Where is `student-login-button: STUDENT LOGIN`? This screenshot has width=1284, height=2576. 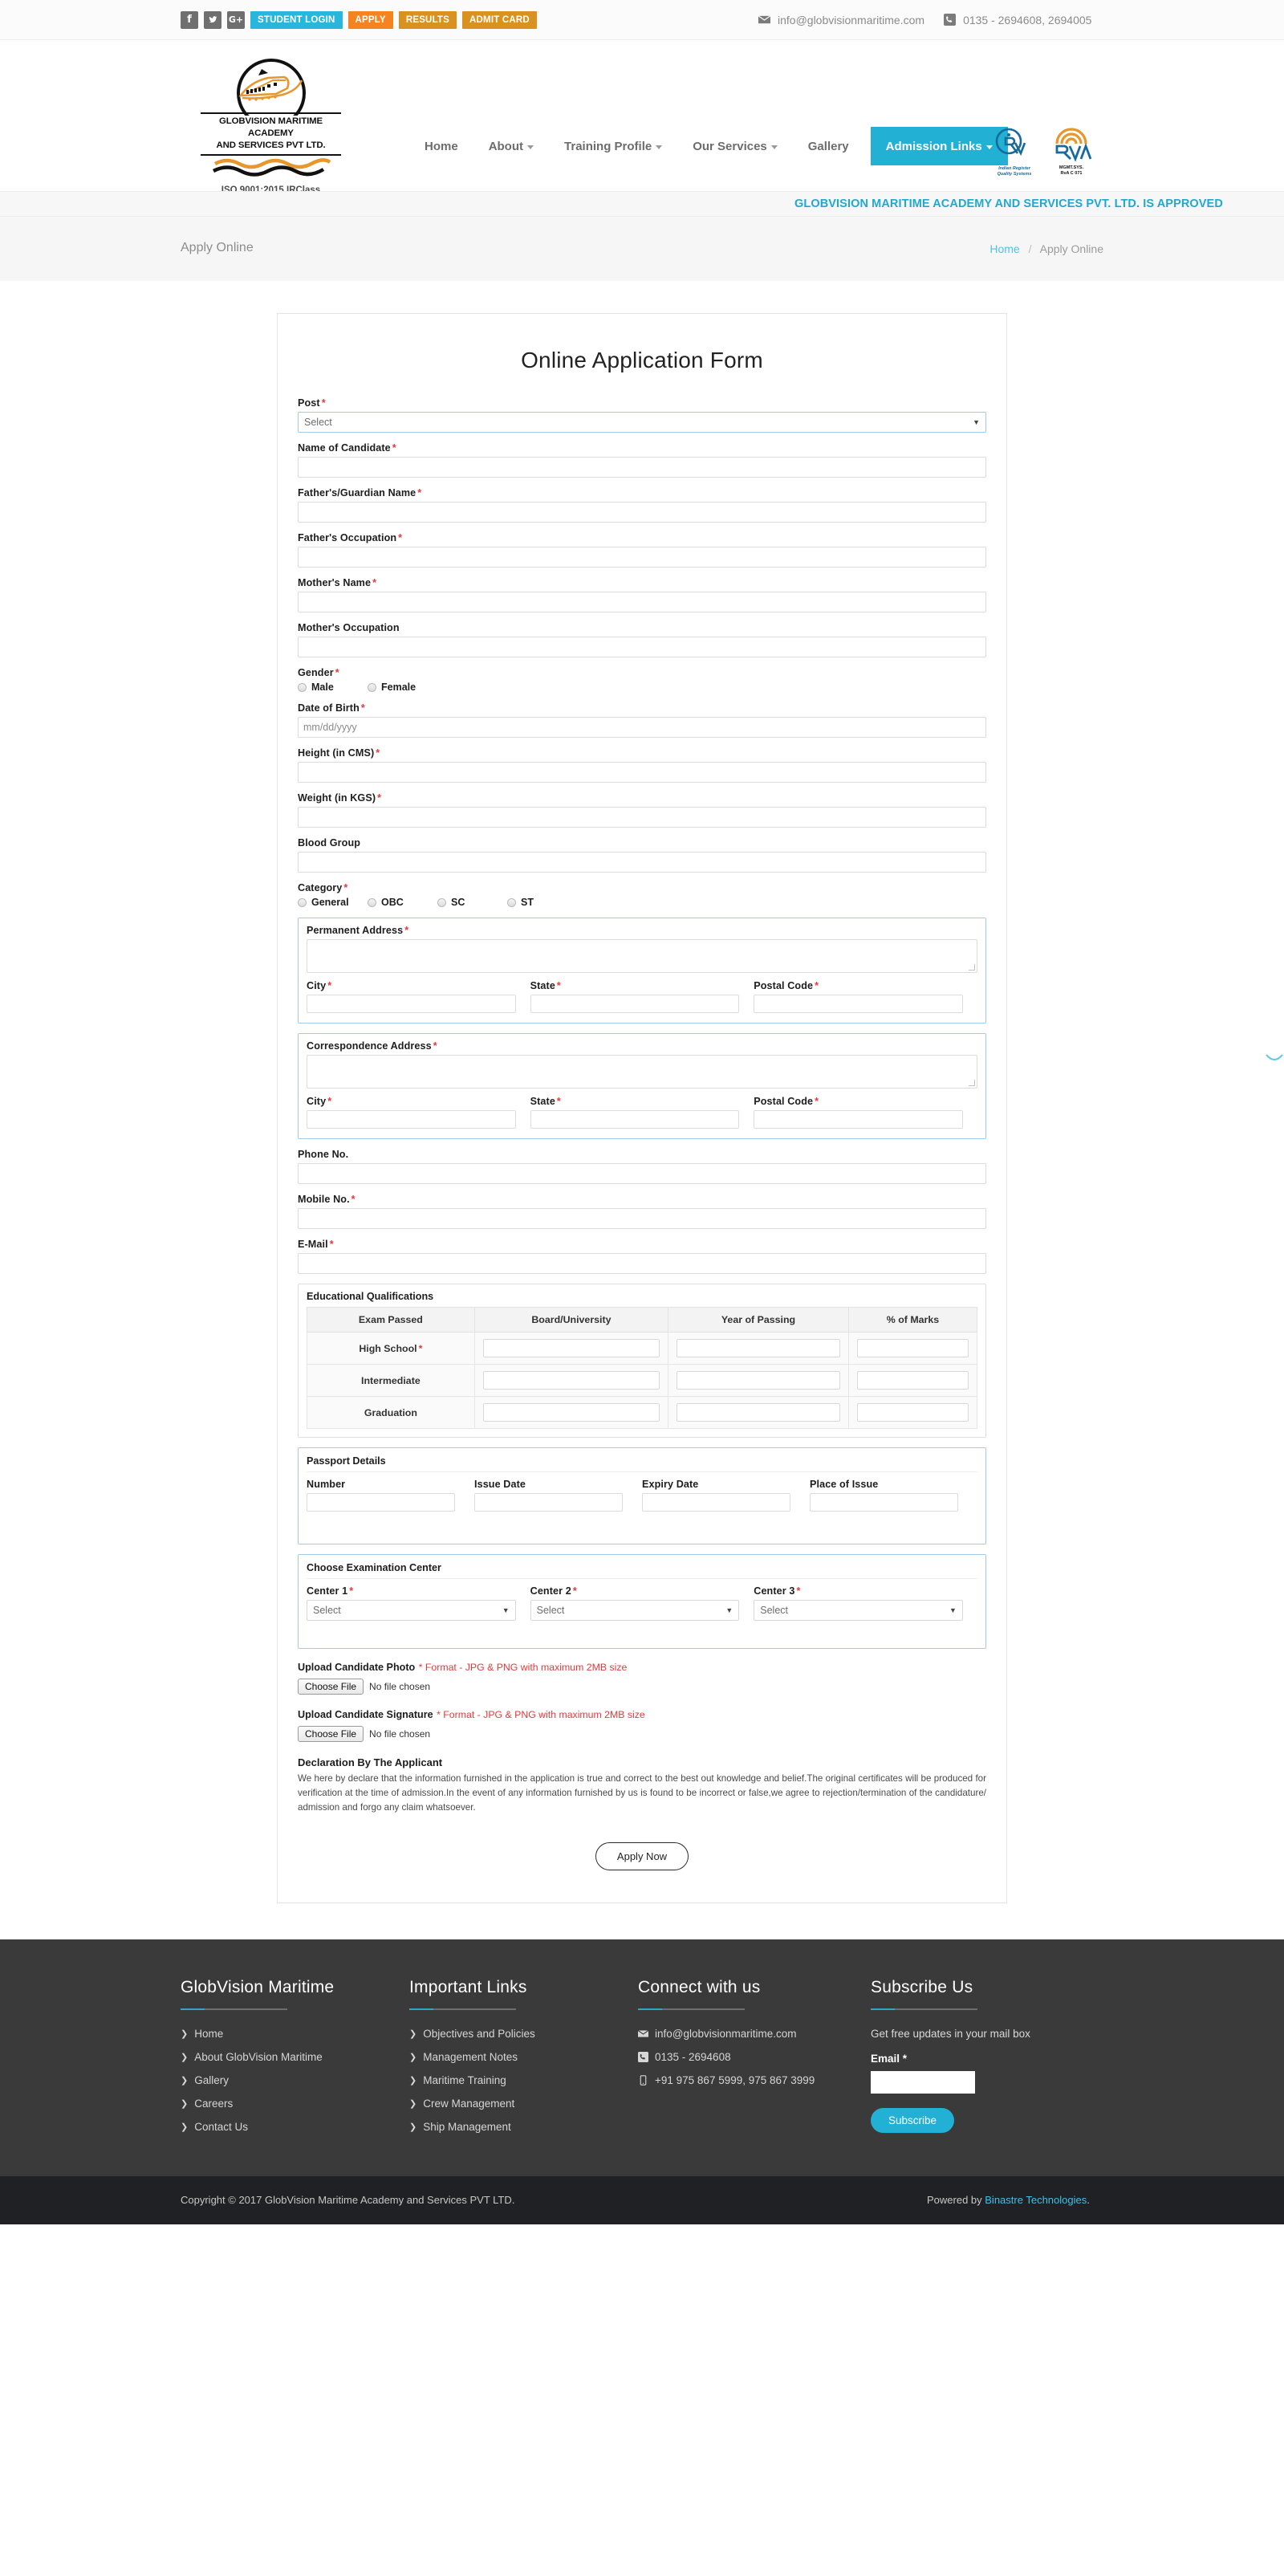 student-login-button: STUDENT LOGIN is located at coordinates (296, 19).